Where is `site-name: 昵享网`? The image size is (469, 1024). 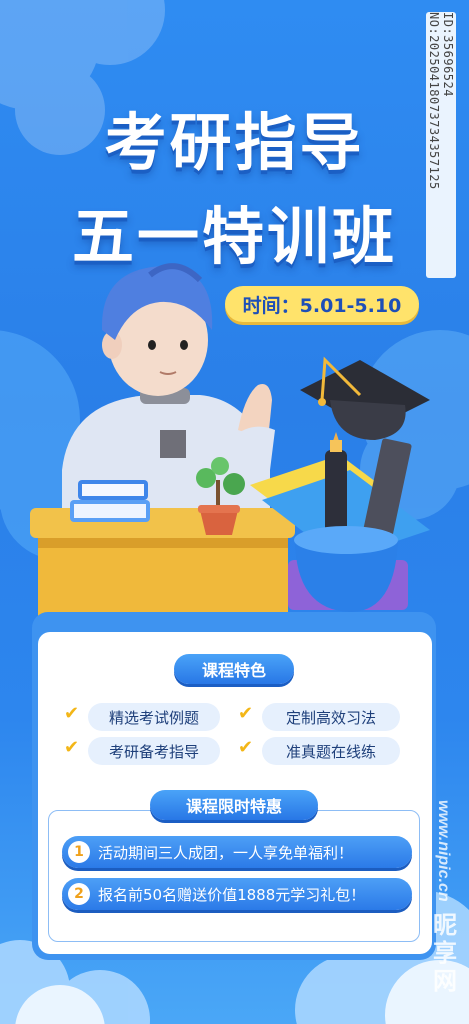 site-name: 昵享网 is located at coordinates (442, 953).